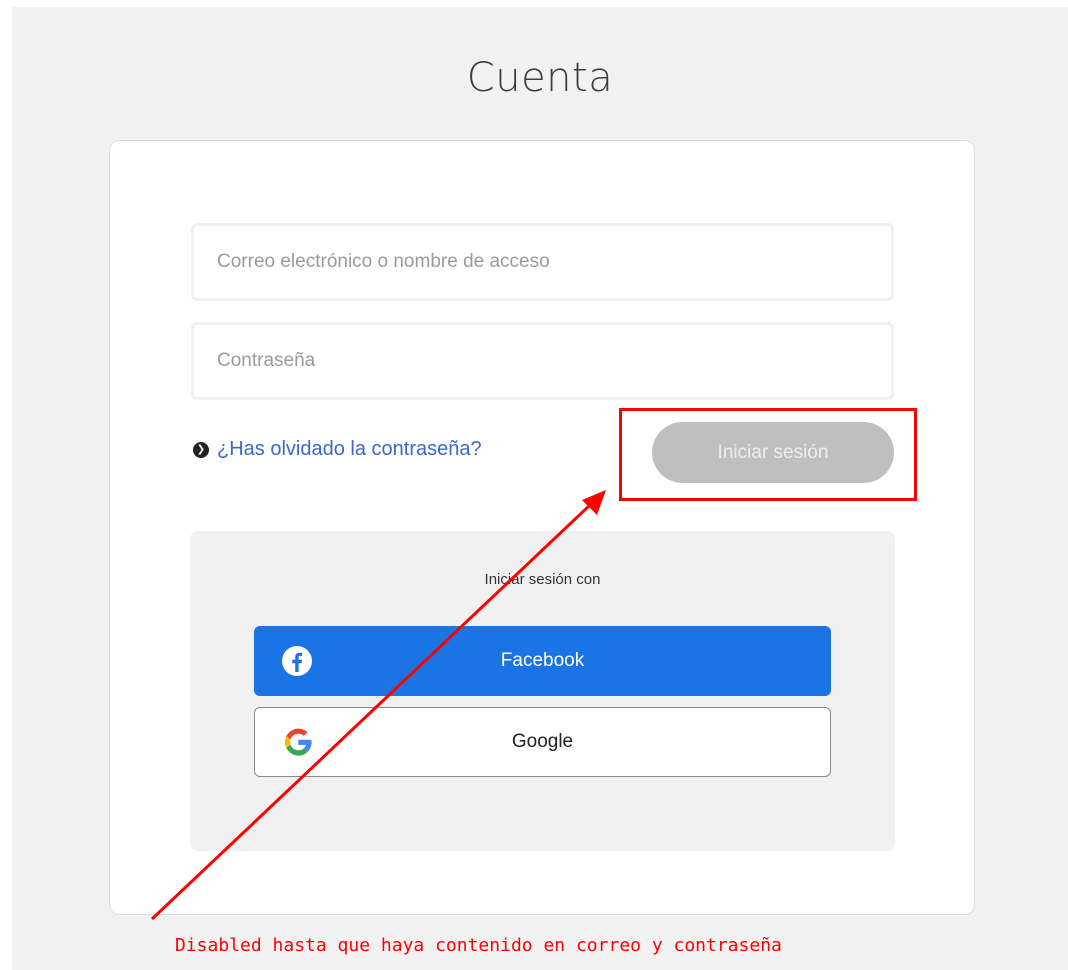 This screenshot has height=970, width=1068. Describe the element at coordinates (297, 661) in the screenshot. I see `facebook-icon` at that location.